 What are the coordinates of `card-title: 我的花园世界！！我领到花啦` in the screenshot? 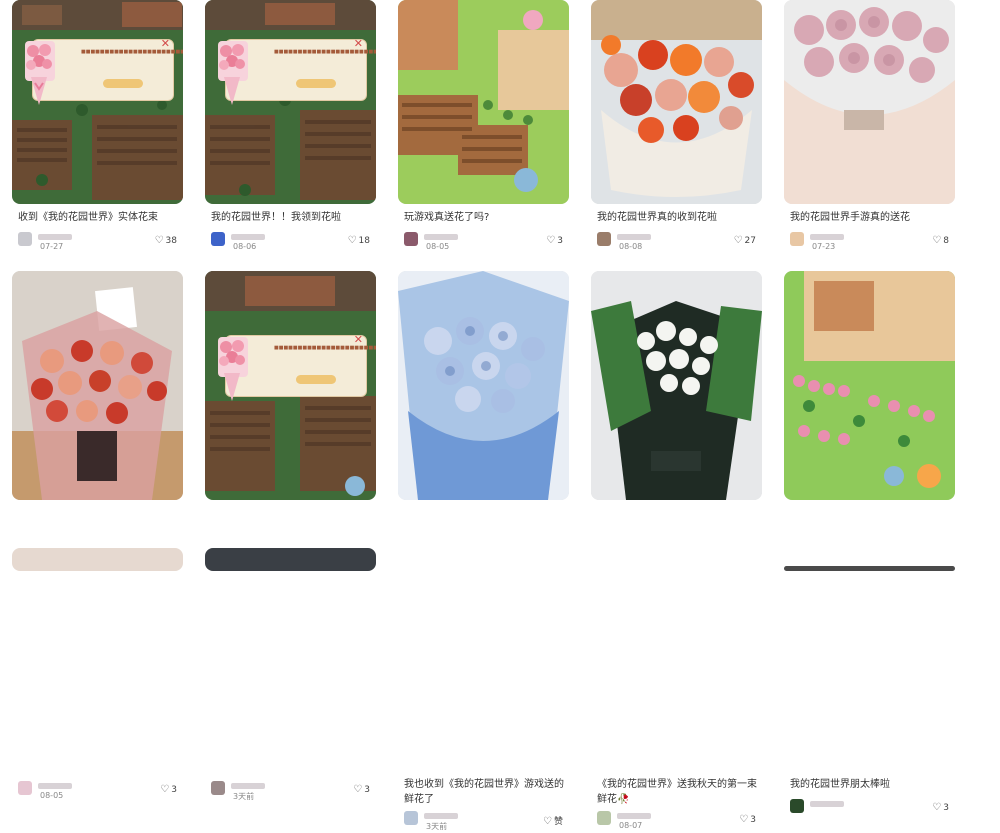 It's located at (293, 217).